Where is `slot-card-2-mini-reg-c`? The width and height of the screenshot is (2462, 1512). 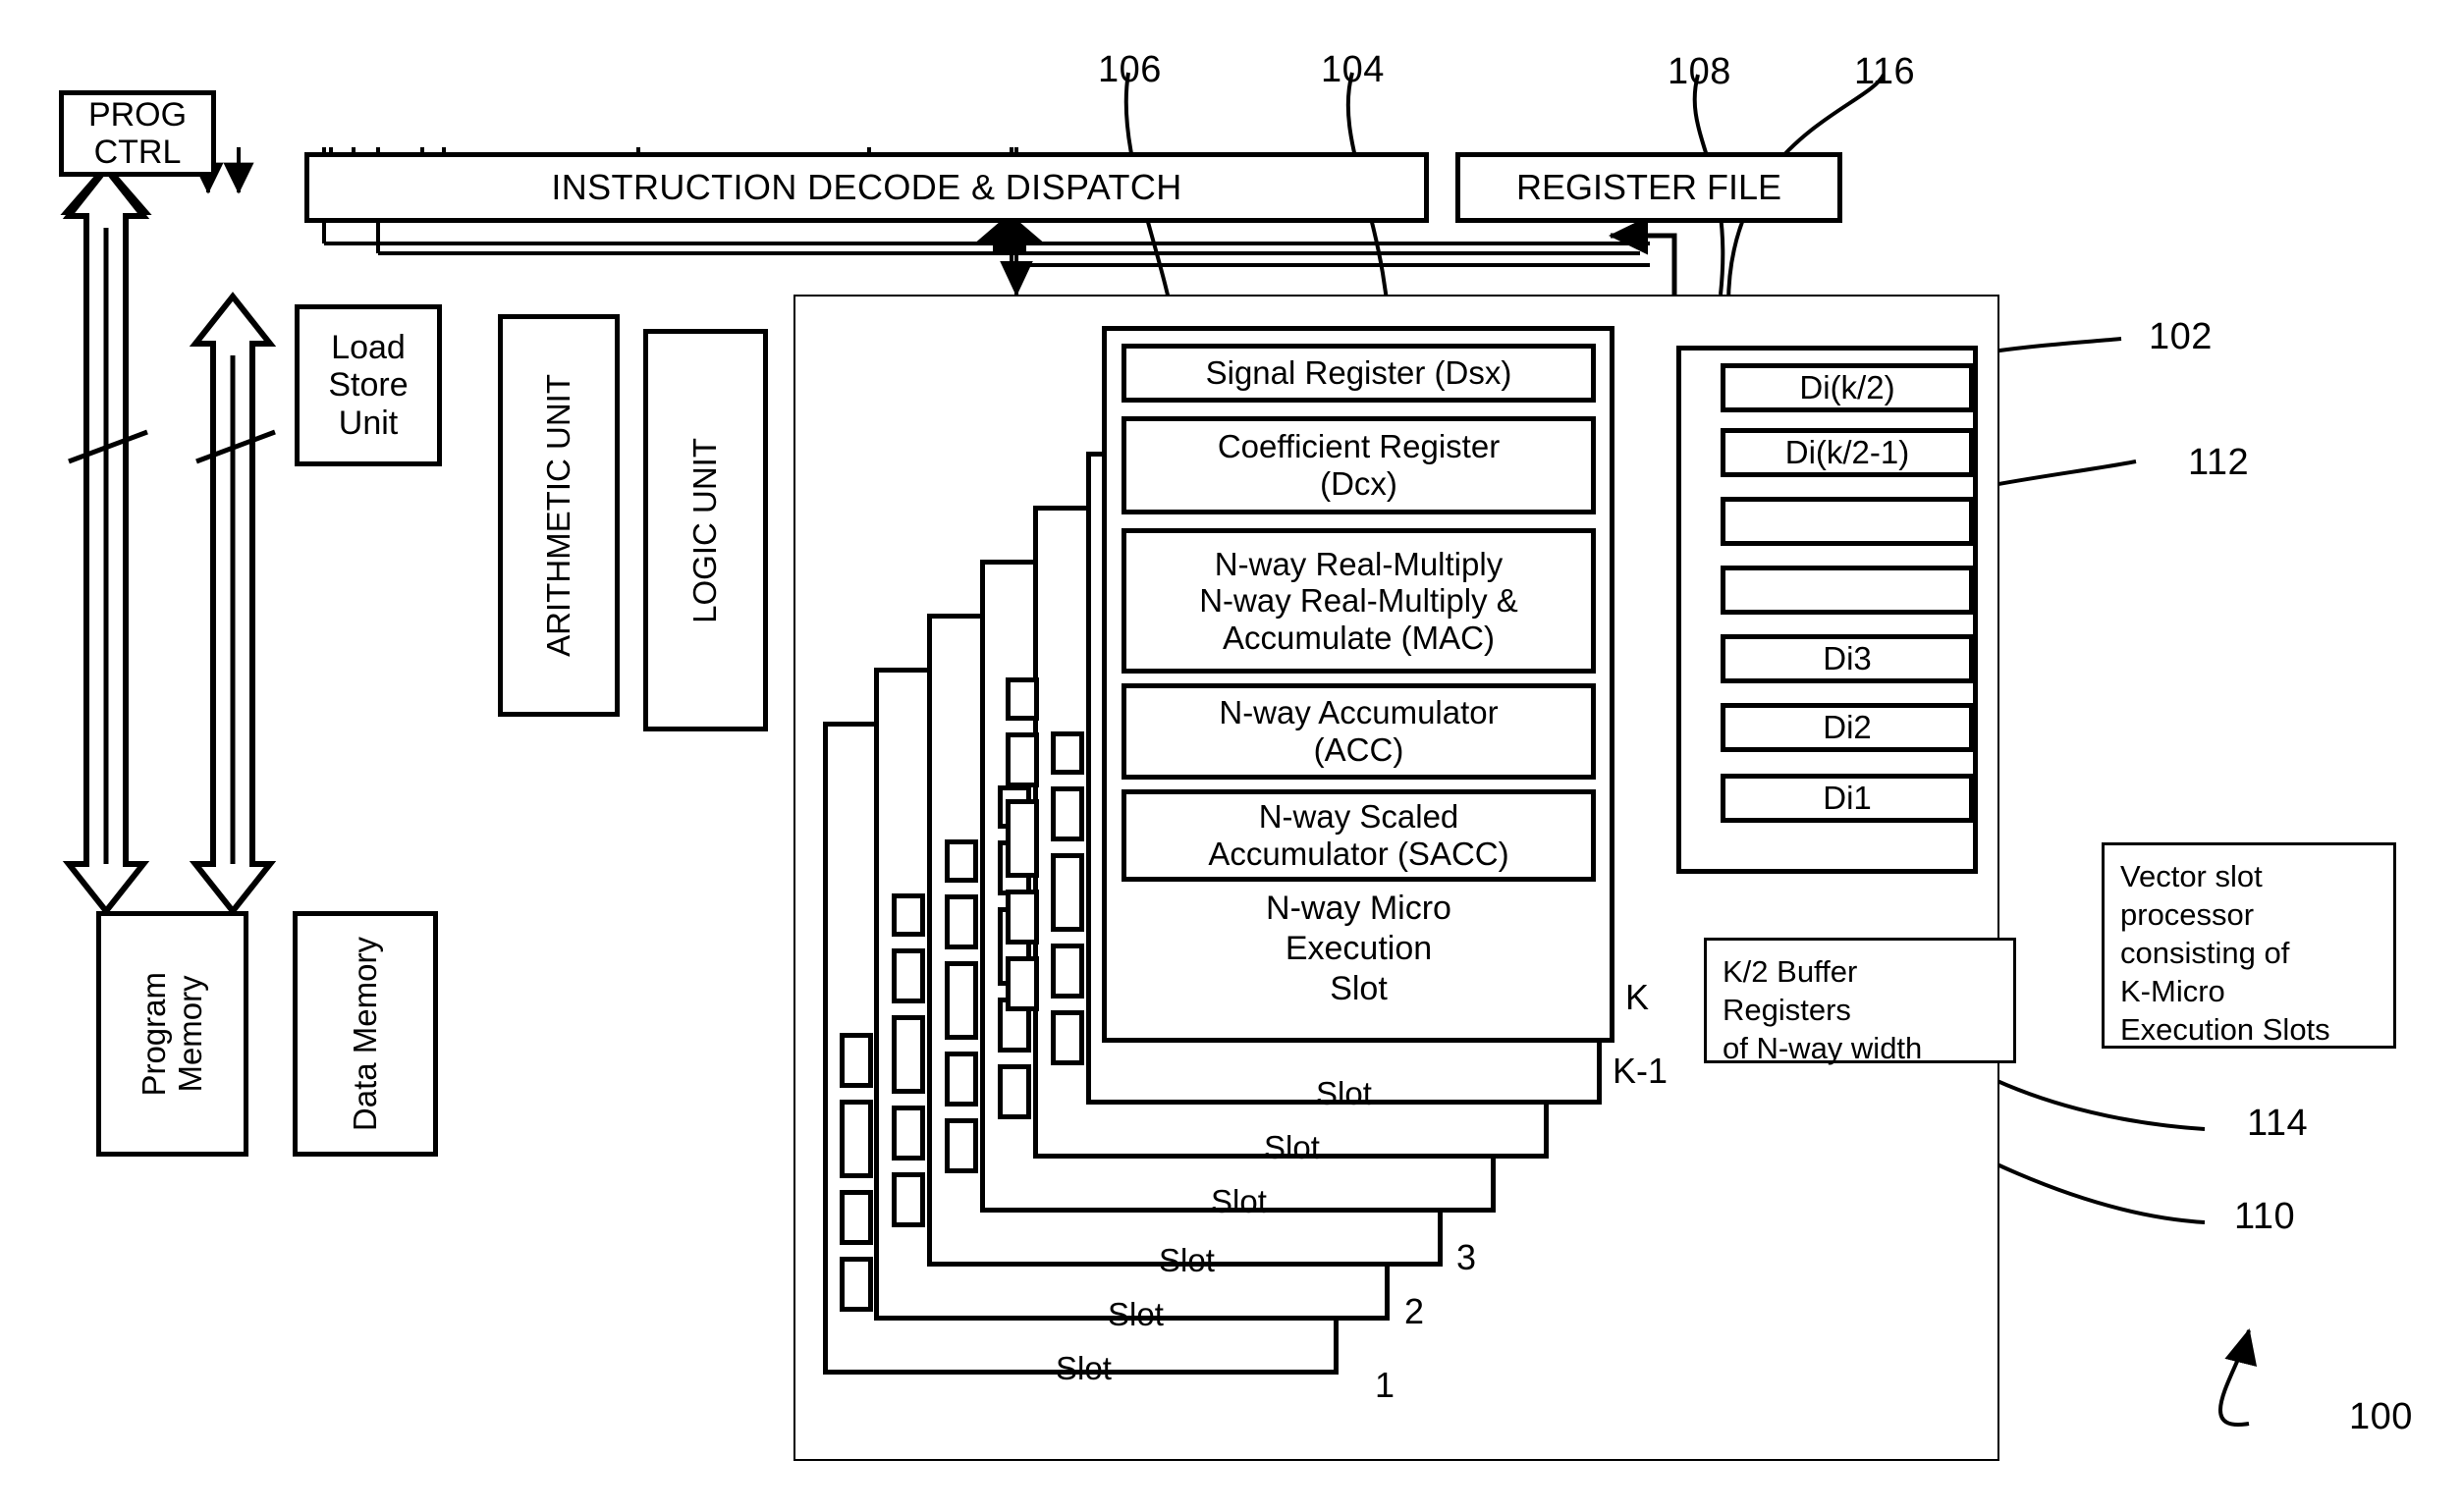 slot-card-2-mini-reg-c is located at coordinates (908, 1054).